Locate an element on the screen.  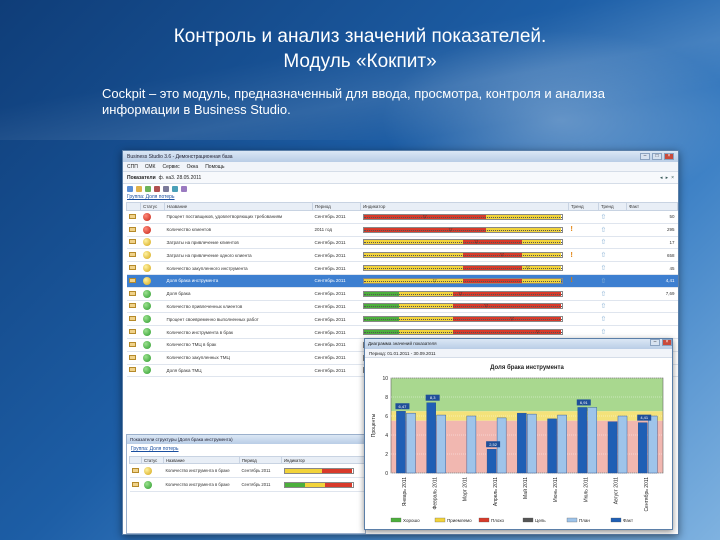
y-tick-label: 6 is located at coordinates (386, 417).